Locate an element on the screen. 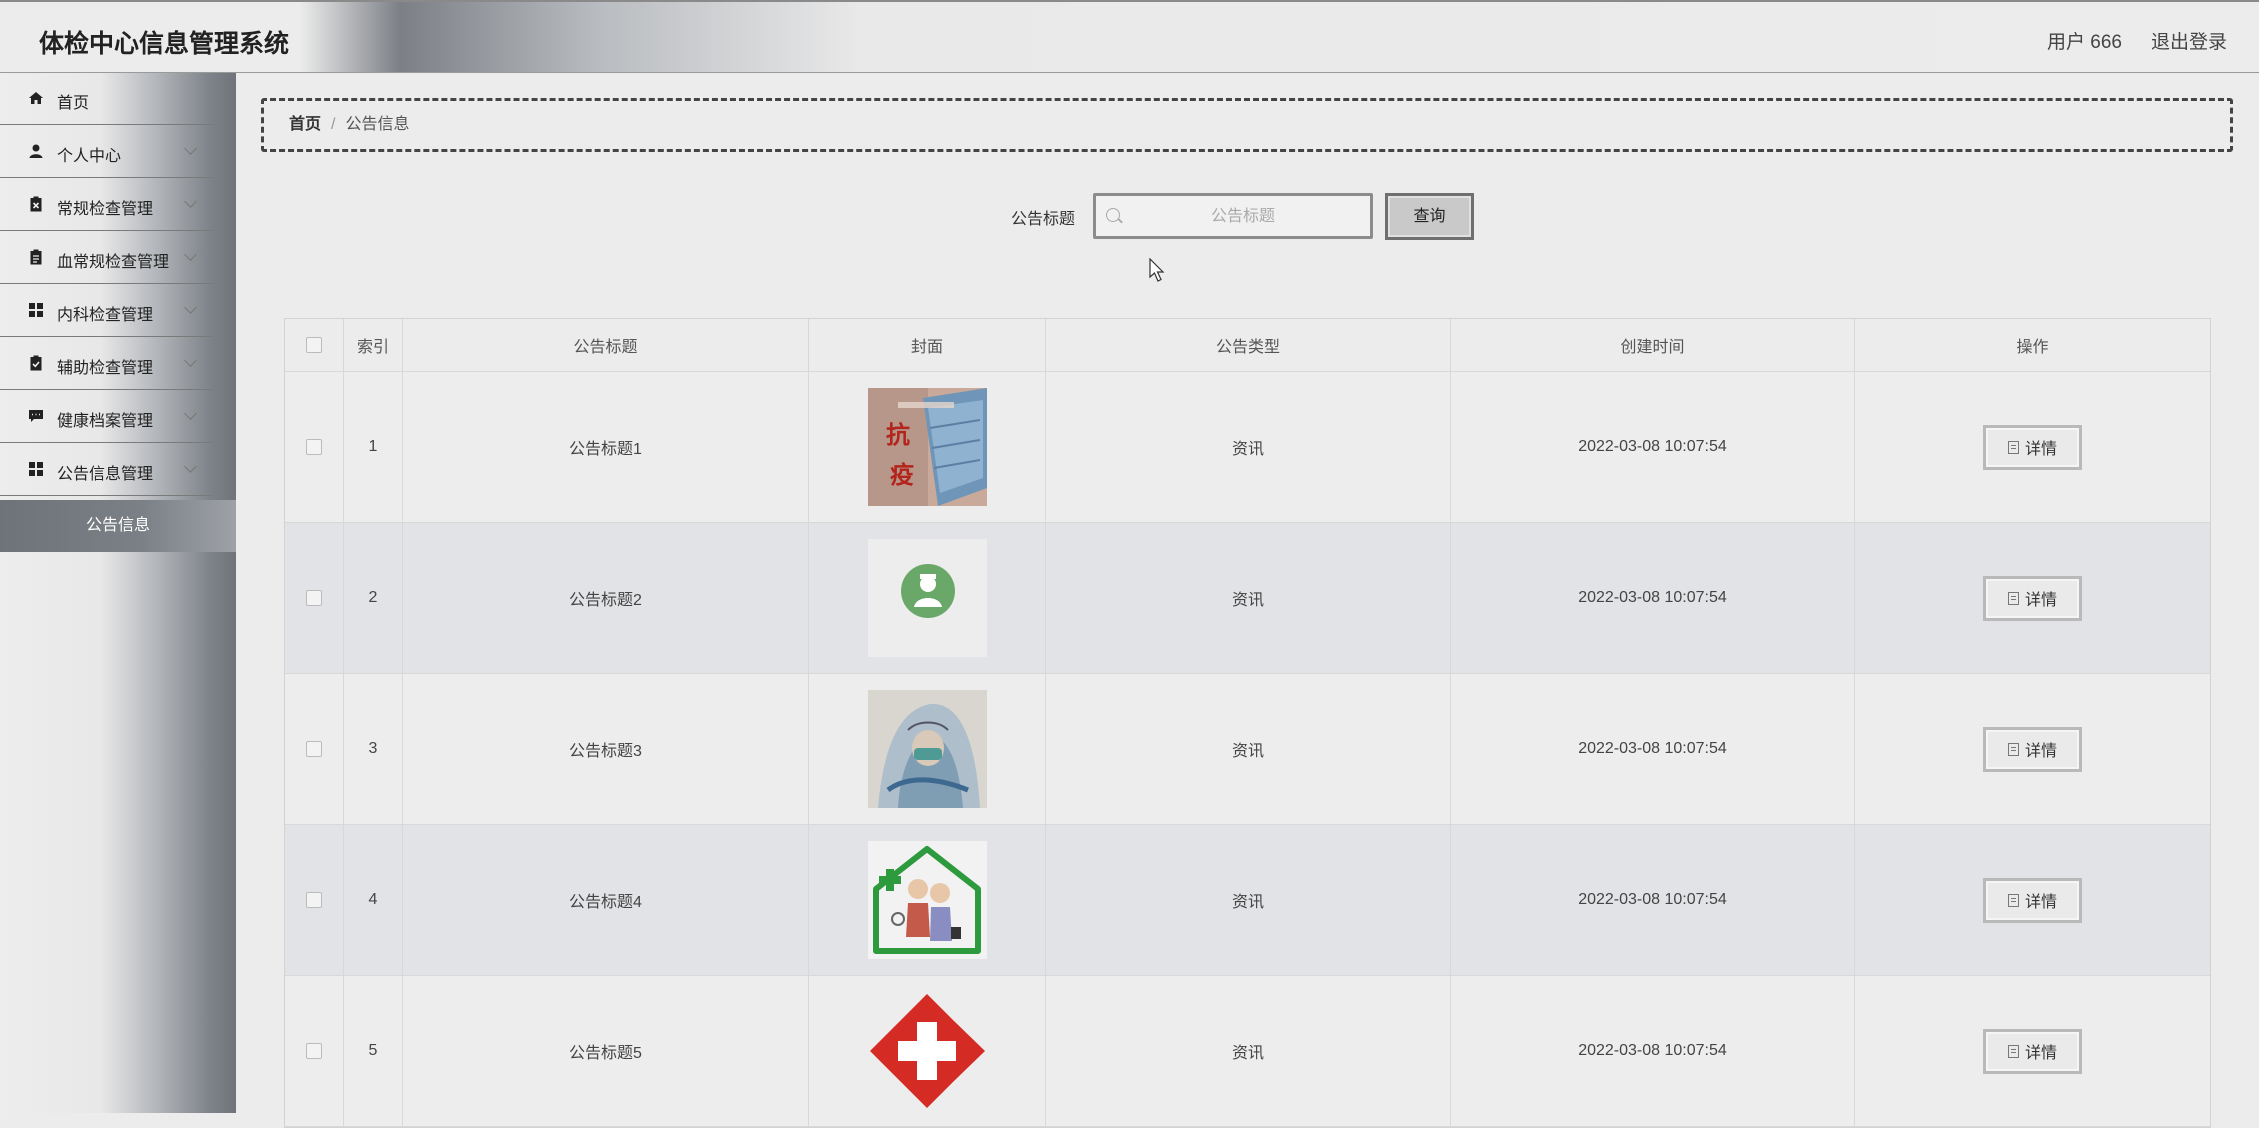 The image size is (2259, 1128). row-index: 5 is located at coordinates (373, 1051).